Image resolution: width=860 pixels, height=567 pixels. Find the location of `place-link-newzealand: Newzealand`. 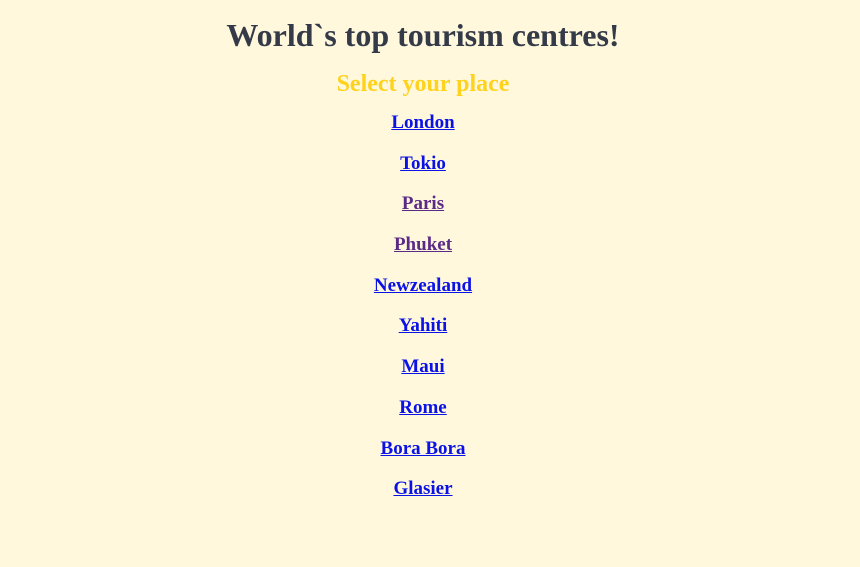

place-link-newzealand: Newzealand is located at coordinates (423, 285).